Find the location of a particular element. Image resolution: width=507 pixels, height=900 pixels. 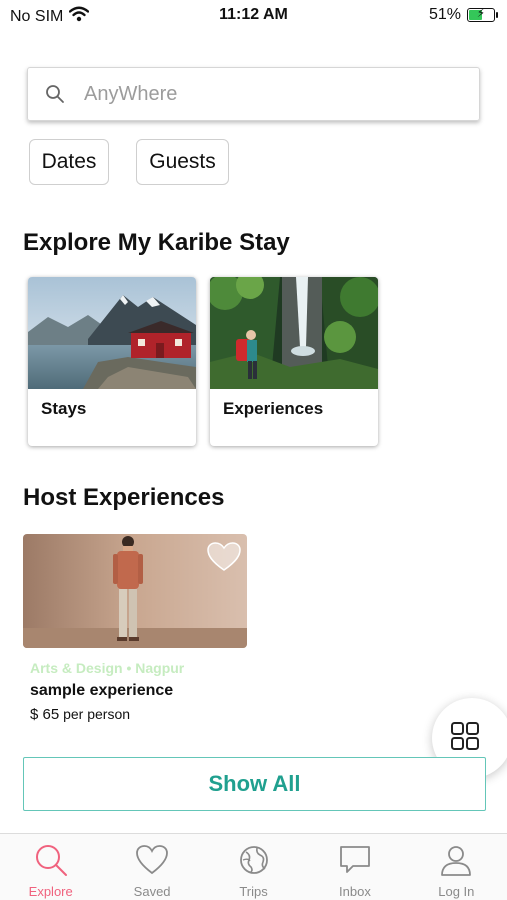

globe-icon is located at coordinates (254, 862).